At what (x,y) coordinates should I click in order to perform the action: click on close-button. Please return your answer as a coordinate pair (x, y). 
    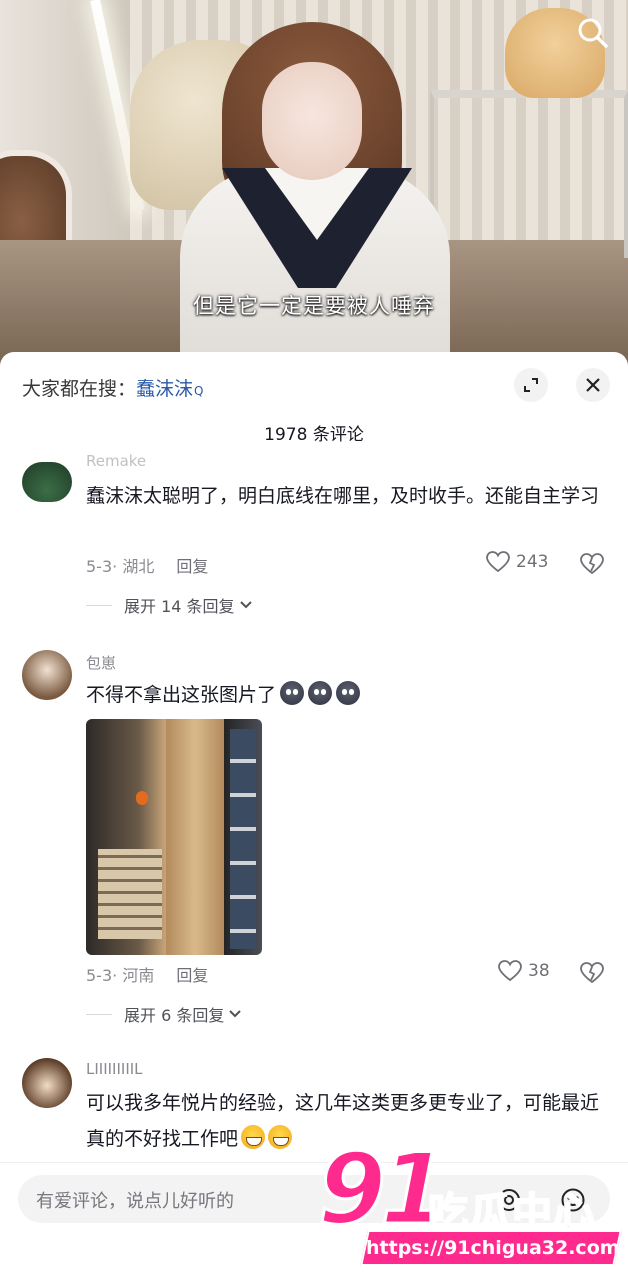
    Looking at the image, I should click on (593, 385).